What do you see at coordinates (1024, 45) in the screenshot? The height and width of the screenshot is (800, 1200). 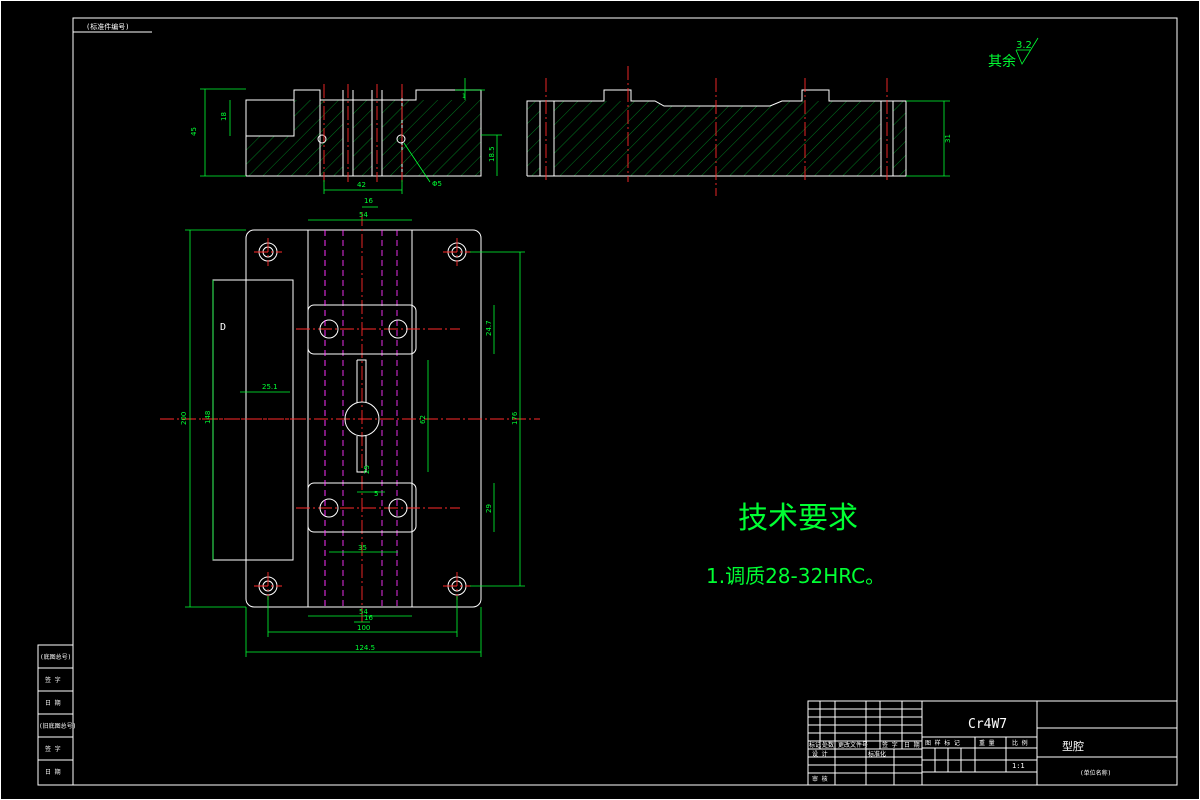 I see `roughness-value: 3.2` at bounding box center [1024, 45].